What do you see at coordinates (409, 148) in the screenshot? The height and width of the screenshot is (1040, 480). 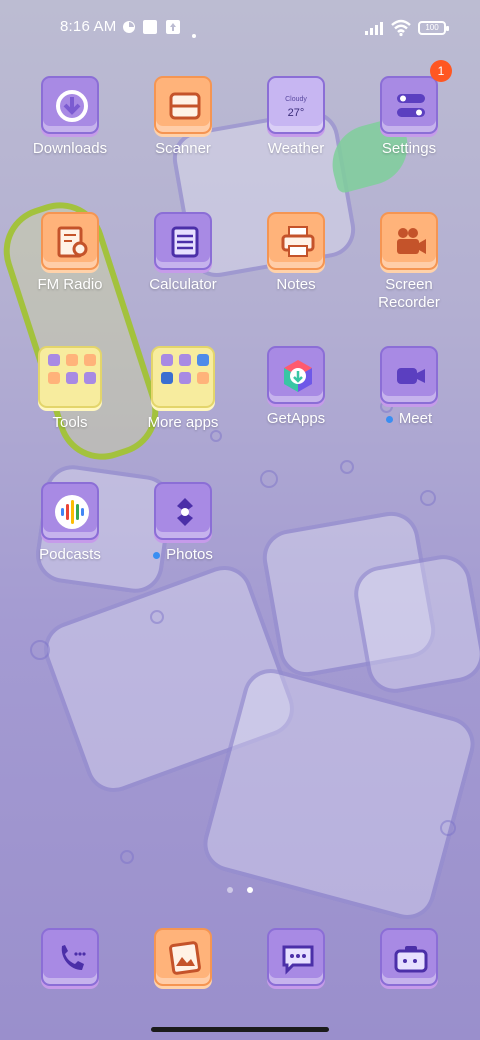 I see `app-label: Settings` at bounding box center [409, 148].